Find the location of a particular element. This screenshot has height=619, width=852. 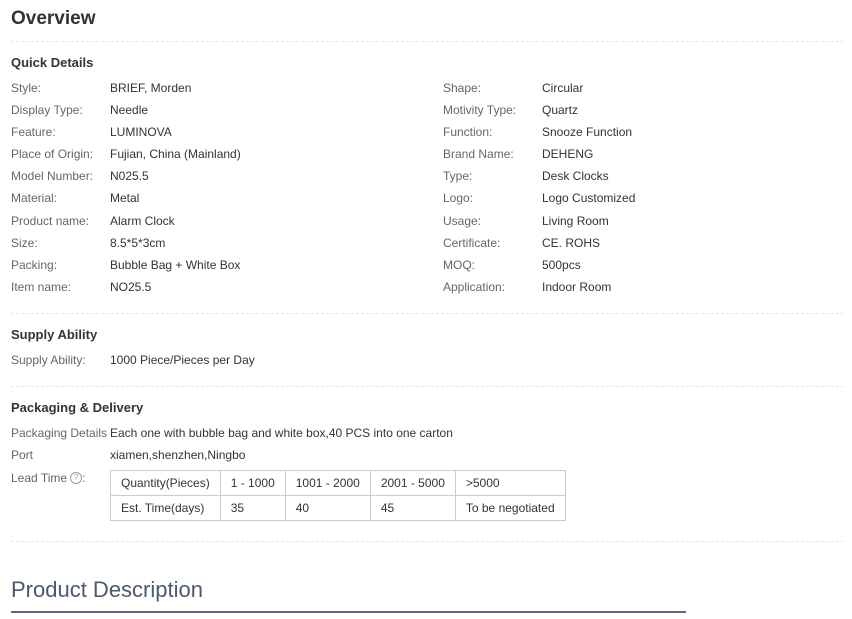

detail-label: Product name: is located at coordinates (50, 221).